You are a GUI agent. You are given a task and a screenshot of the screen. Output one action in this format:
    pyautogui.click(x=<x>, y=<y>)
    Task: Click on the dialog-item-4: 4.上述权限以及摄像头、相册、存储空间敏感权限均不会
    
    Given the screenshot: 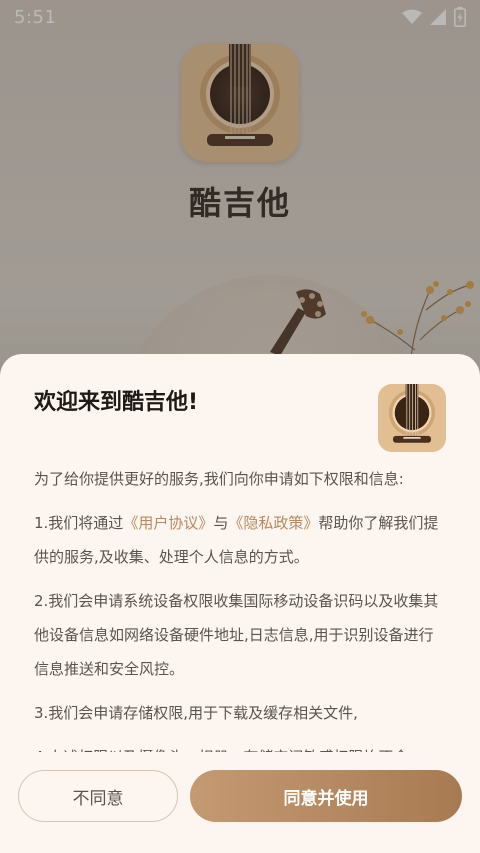 What is the action you would take?
    pyautogui.click(x=240, y=746)
    